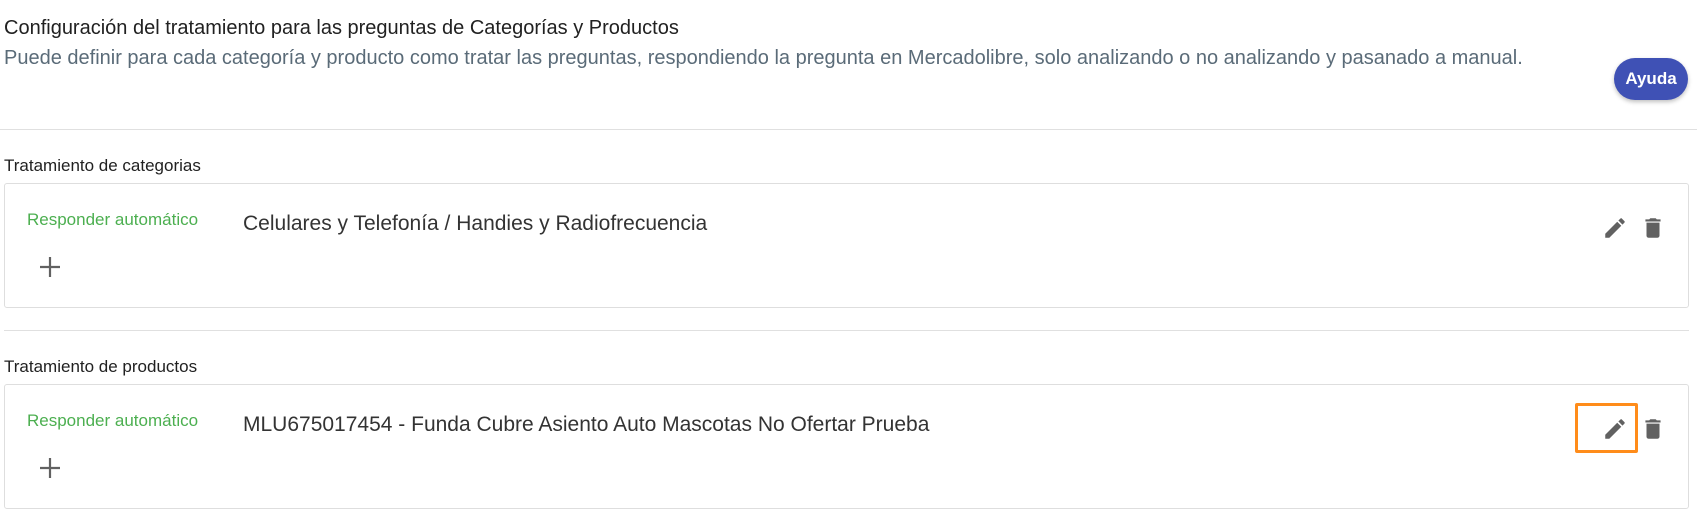 Image resolution: width=1697 pixels, height=526 pixels. Describe the element at coordinates (102, 165) in the screenshot. I see `categories-section-label: Tratamiento de categorias` at that location.